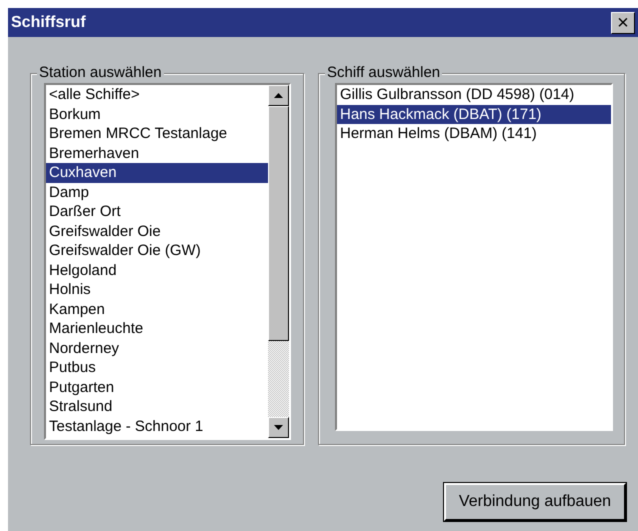  I want to click on list-item: Holnis, so click(157, 290).